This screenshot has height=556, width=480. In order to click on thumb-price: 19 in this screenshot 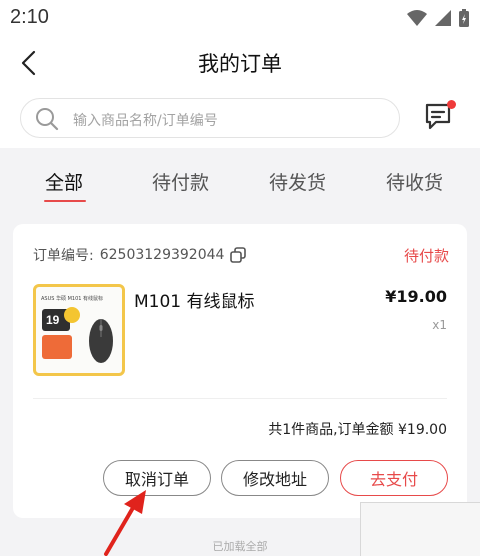, I will do `click(53, 320)`.